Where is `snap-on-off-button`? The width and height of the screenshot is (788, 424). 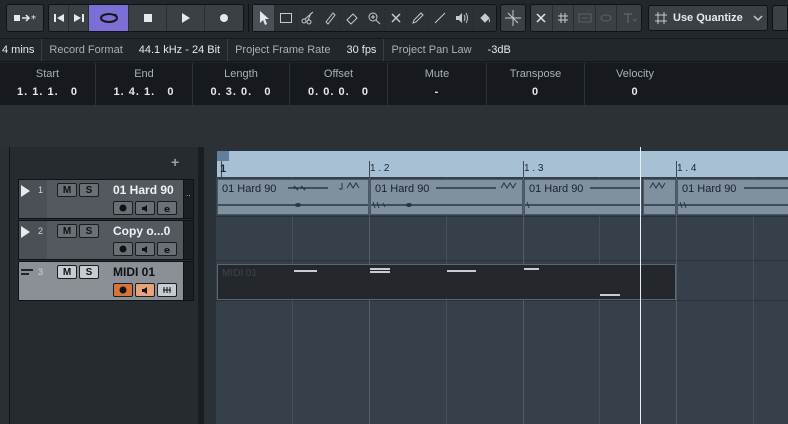
snap-on-off-button is located at coordinates (542, 18).